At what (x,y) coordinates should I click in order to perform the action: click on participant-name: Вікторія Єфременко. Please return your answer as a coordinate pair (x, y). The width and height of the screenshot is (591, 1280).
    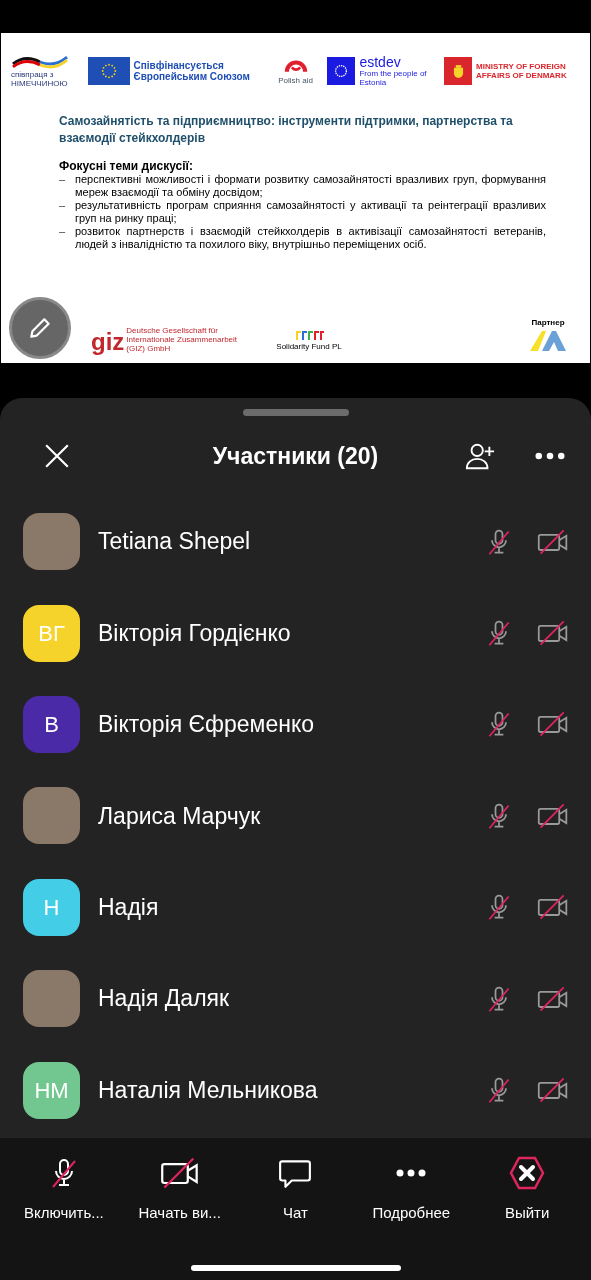
    Looking at the image, I should click on (207, 725).